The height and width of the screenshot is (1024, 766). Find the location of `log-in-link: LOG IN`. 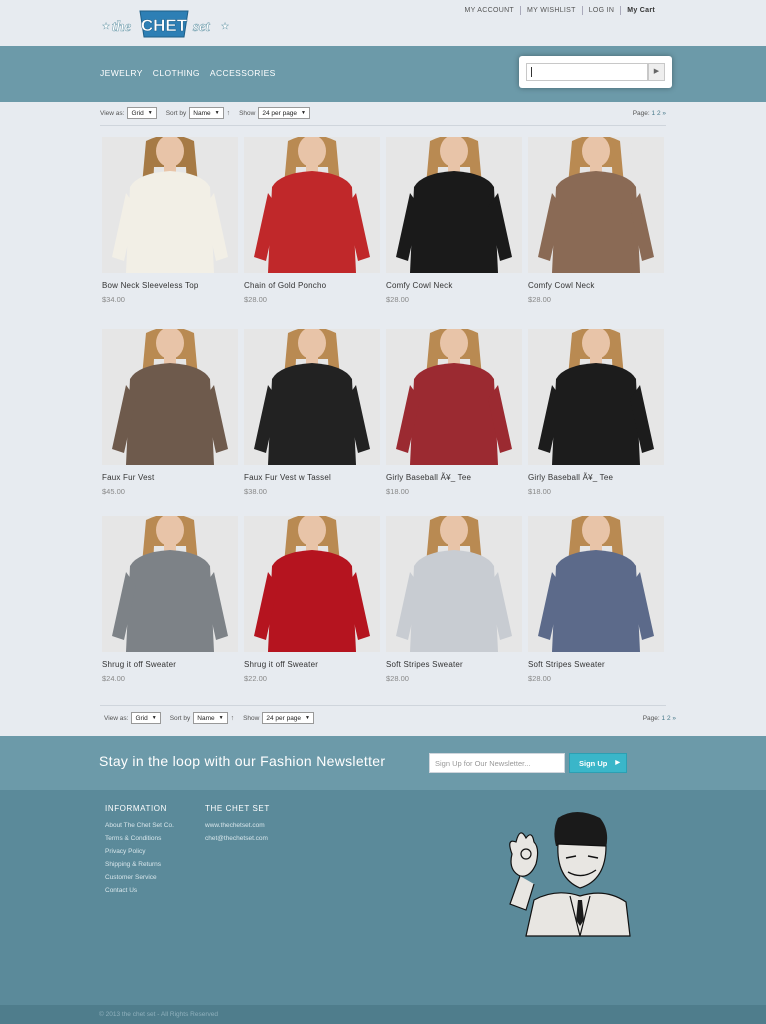

log-in-link: LOG IN is located at coordinates (602, 10).